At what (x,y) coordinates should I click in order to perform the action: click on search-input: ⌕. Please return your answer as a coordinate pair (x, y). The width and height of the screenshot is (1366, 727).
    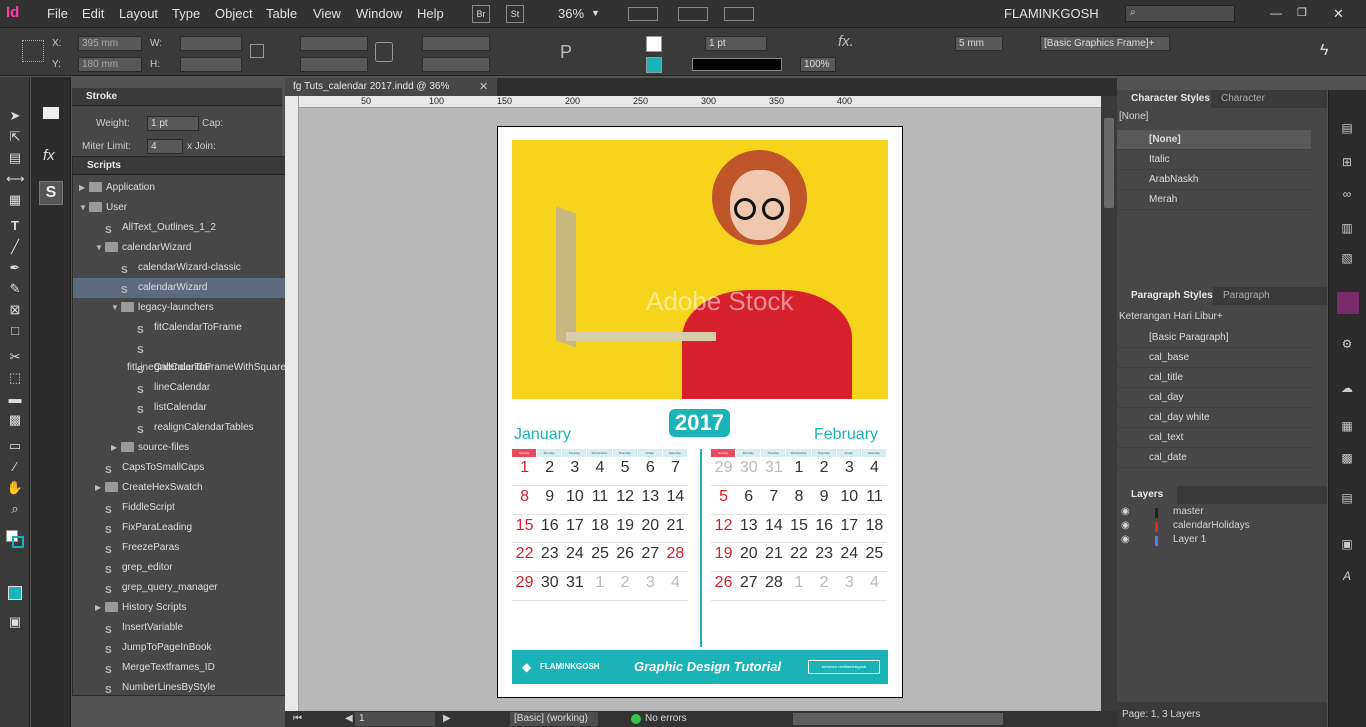
    Looking at the image, I should click on (1180, 13).